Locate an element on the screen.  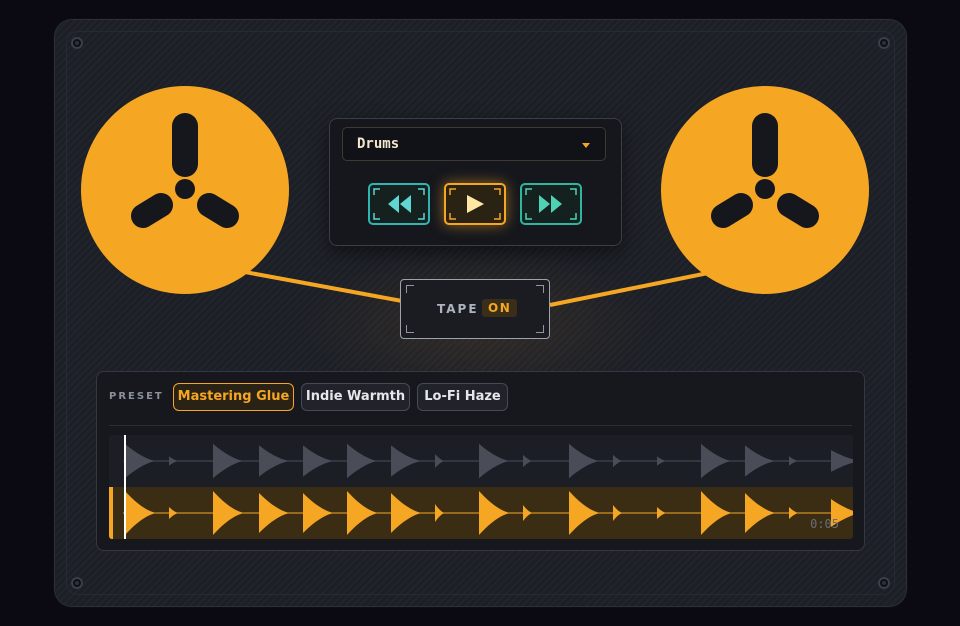
play-icon is located at coordinates (475, 204).